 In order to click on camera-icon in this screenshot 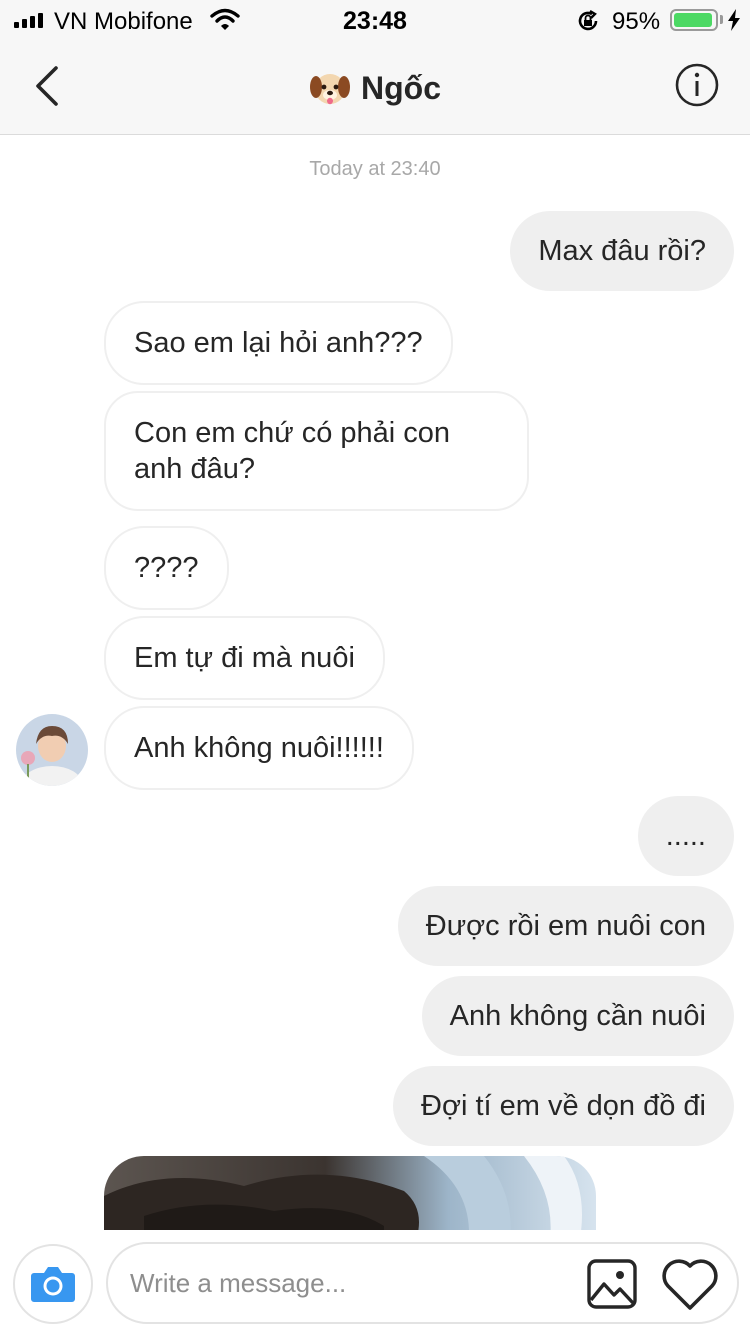, I will do `click(53, 1284)`.